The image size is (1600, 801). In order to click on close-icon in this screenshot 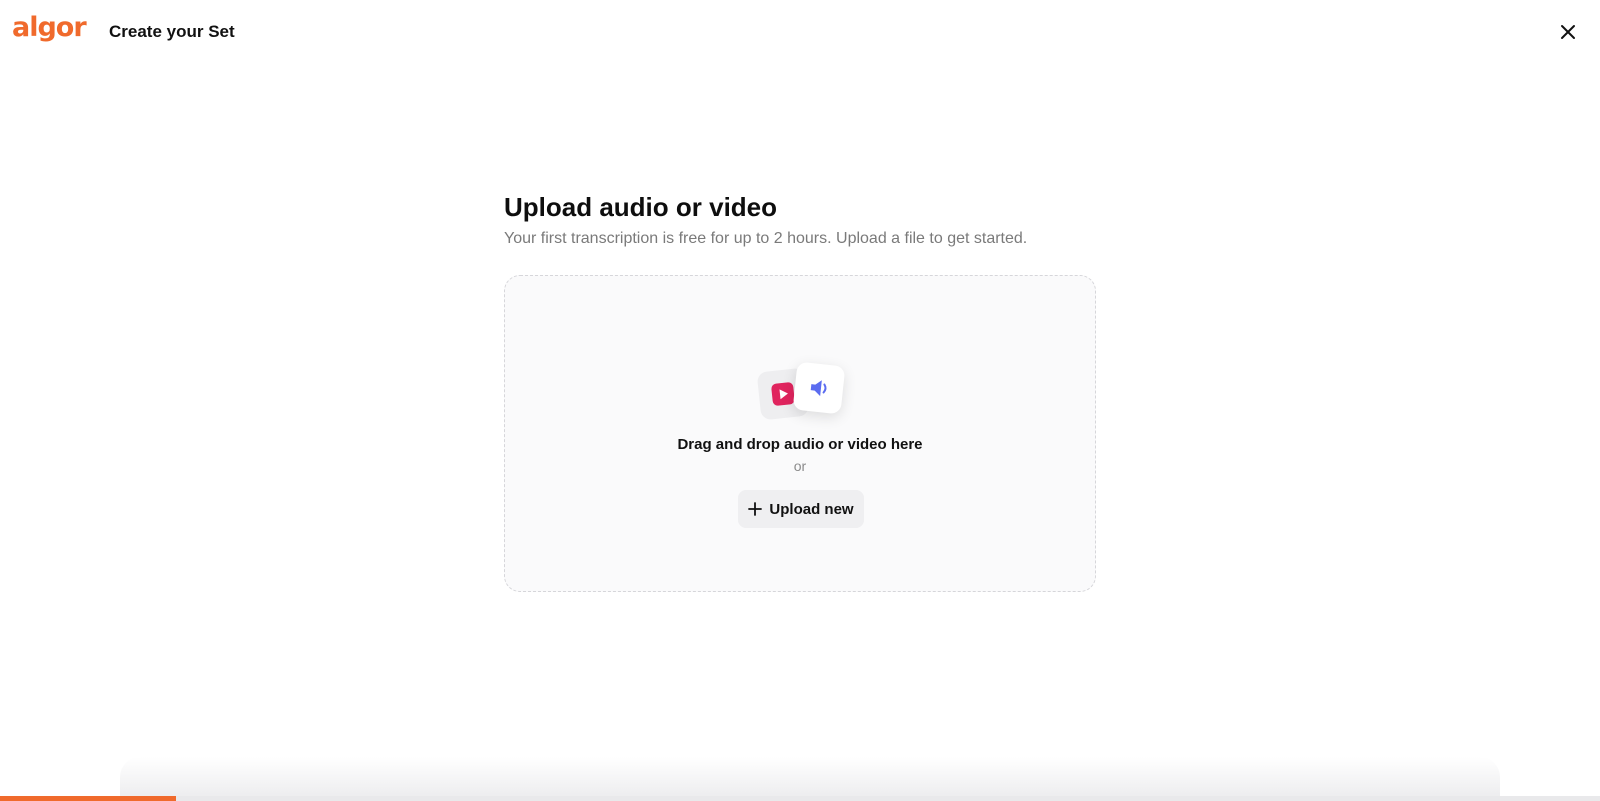, I will do `click(1568, 32)`.